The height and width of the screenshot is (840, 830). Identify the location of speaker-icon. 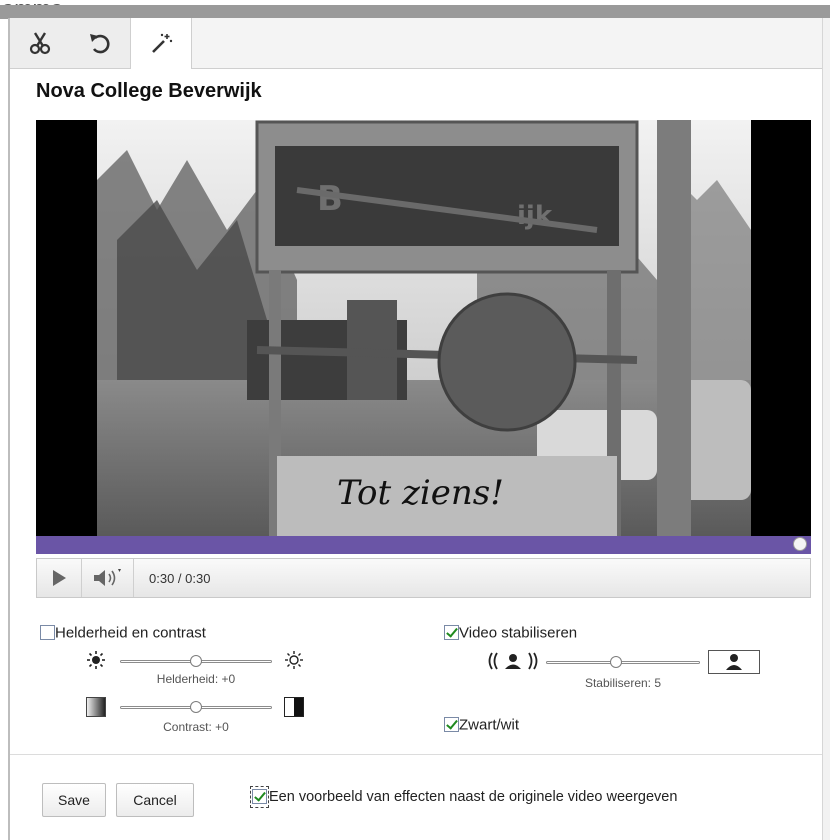
(107, 577).